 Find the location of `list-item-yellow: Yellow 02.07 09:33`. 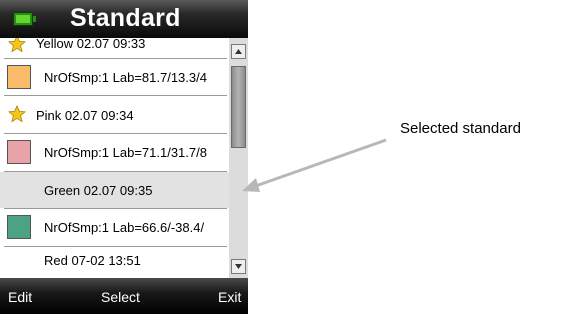

list-item-yellow: Yellow 02.07 09:33 is located at coordinates (114, 48).